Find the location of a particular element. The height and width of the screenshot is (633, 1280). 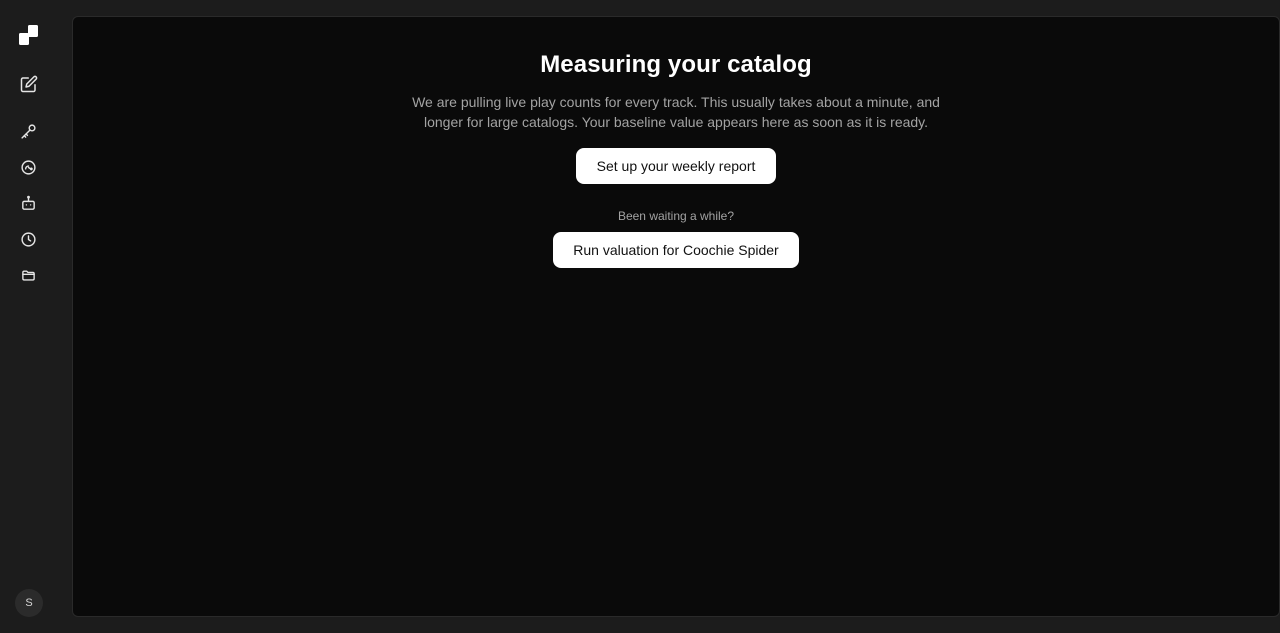

weekly-report-button: Set up your weekly report is located at coordinates (676, 166).